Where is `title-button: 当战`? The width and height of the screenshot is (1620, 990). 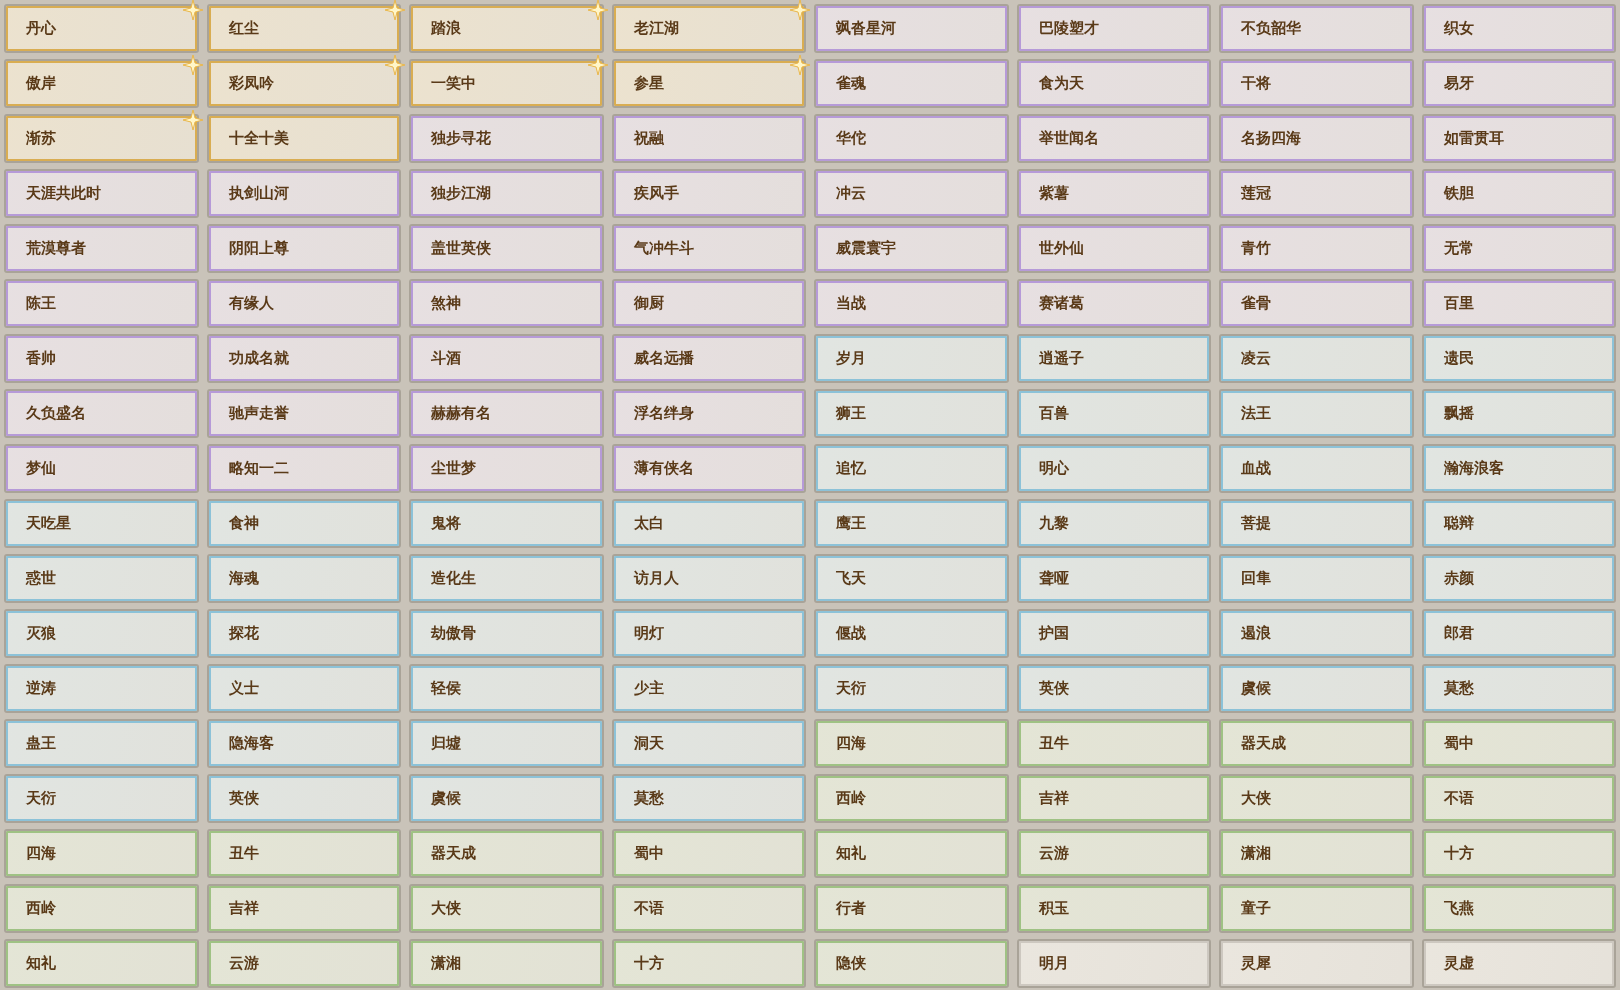
title-button: 当战 is located at coordinates (911, 303).